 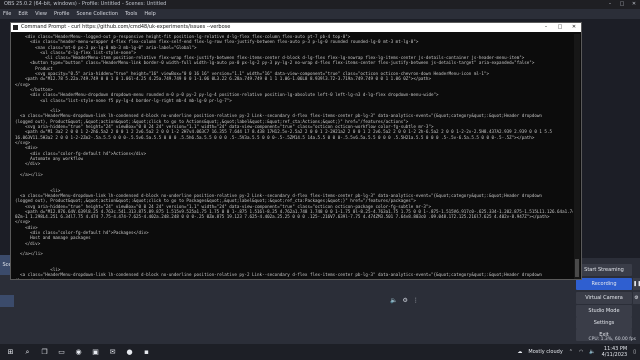 What do you see at coordinates (610, 4) in the screenshot?
I see `minimize-icon: –` at bounding box center [610, 4].